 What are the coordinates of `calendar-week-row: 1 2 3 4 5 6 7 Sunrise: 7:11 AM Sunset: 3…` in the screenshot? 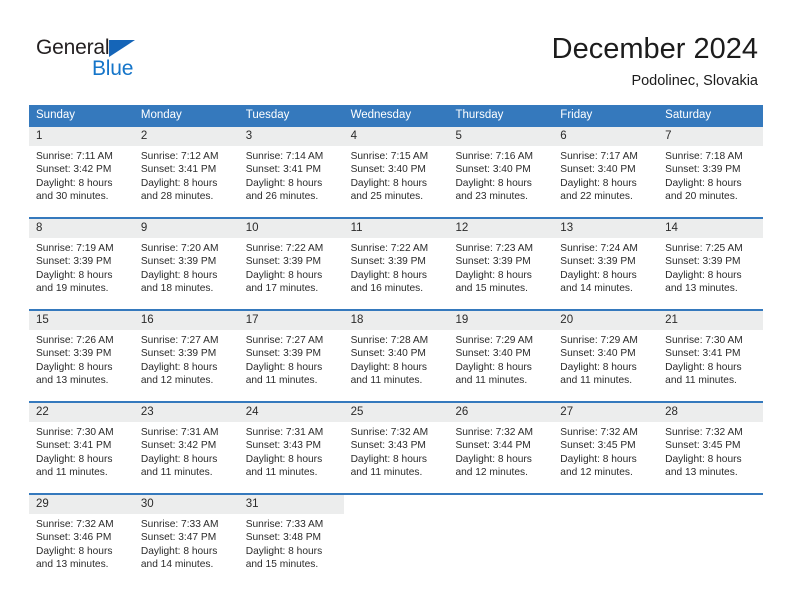 It's located at (396, 171).